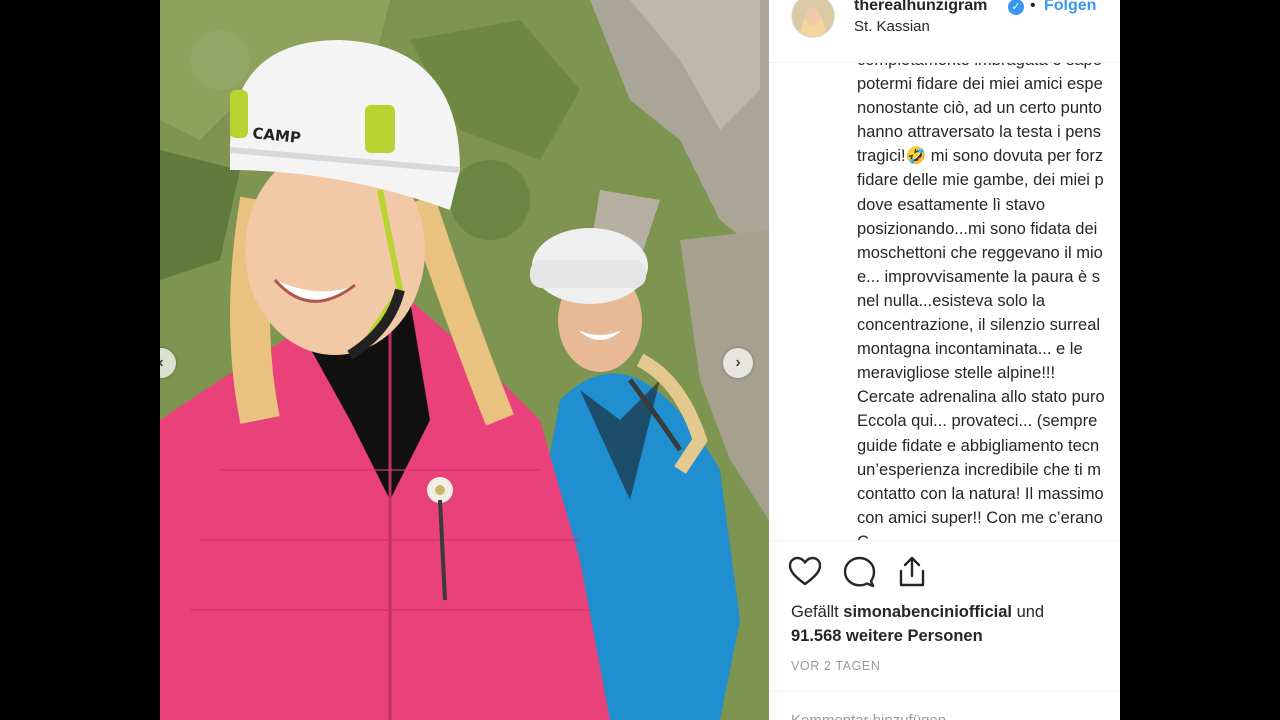 The height and width of the screenshot is (720, 1280). I want to click on post-header: therealhunzigram ✓ • Folgen St. Kassian, so click(944, 31).